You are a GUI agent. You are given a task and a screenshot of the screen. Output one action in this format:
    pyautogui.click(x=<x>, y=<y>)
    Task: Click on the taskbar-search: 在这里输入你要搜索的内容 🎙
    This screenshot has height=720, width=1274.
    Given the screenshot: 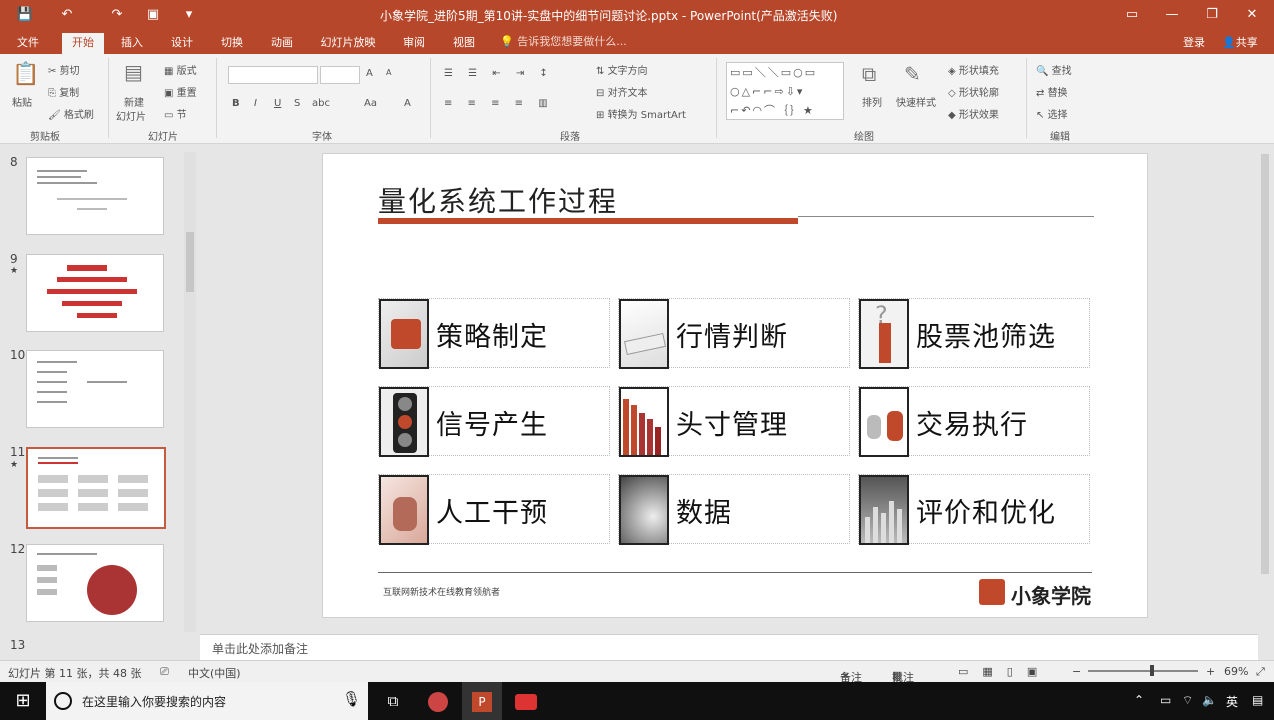 What is the action you would take?
    pyautogui.click(x=207, y=701)
    